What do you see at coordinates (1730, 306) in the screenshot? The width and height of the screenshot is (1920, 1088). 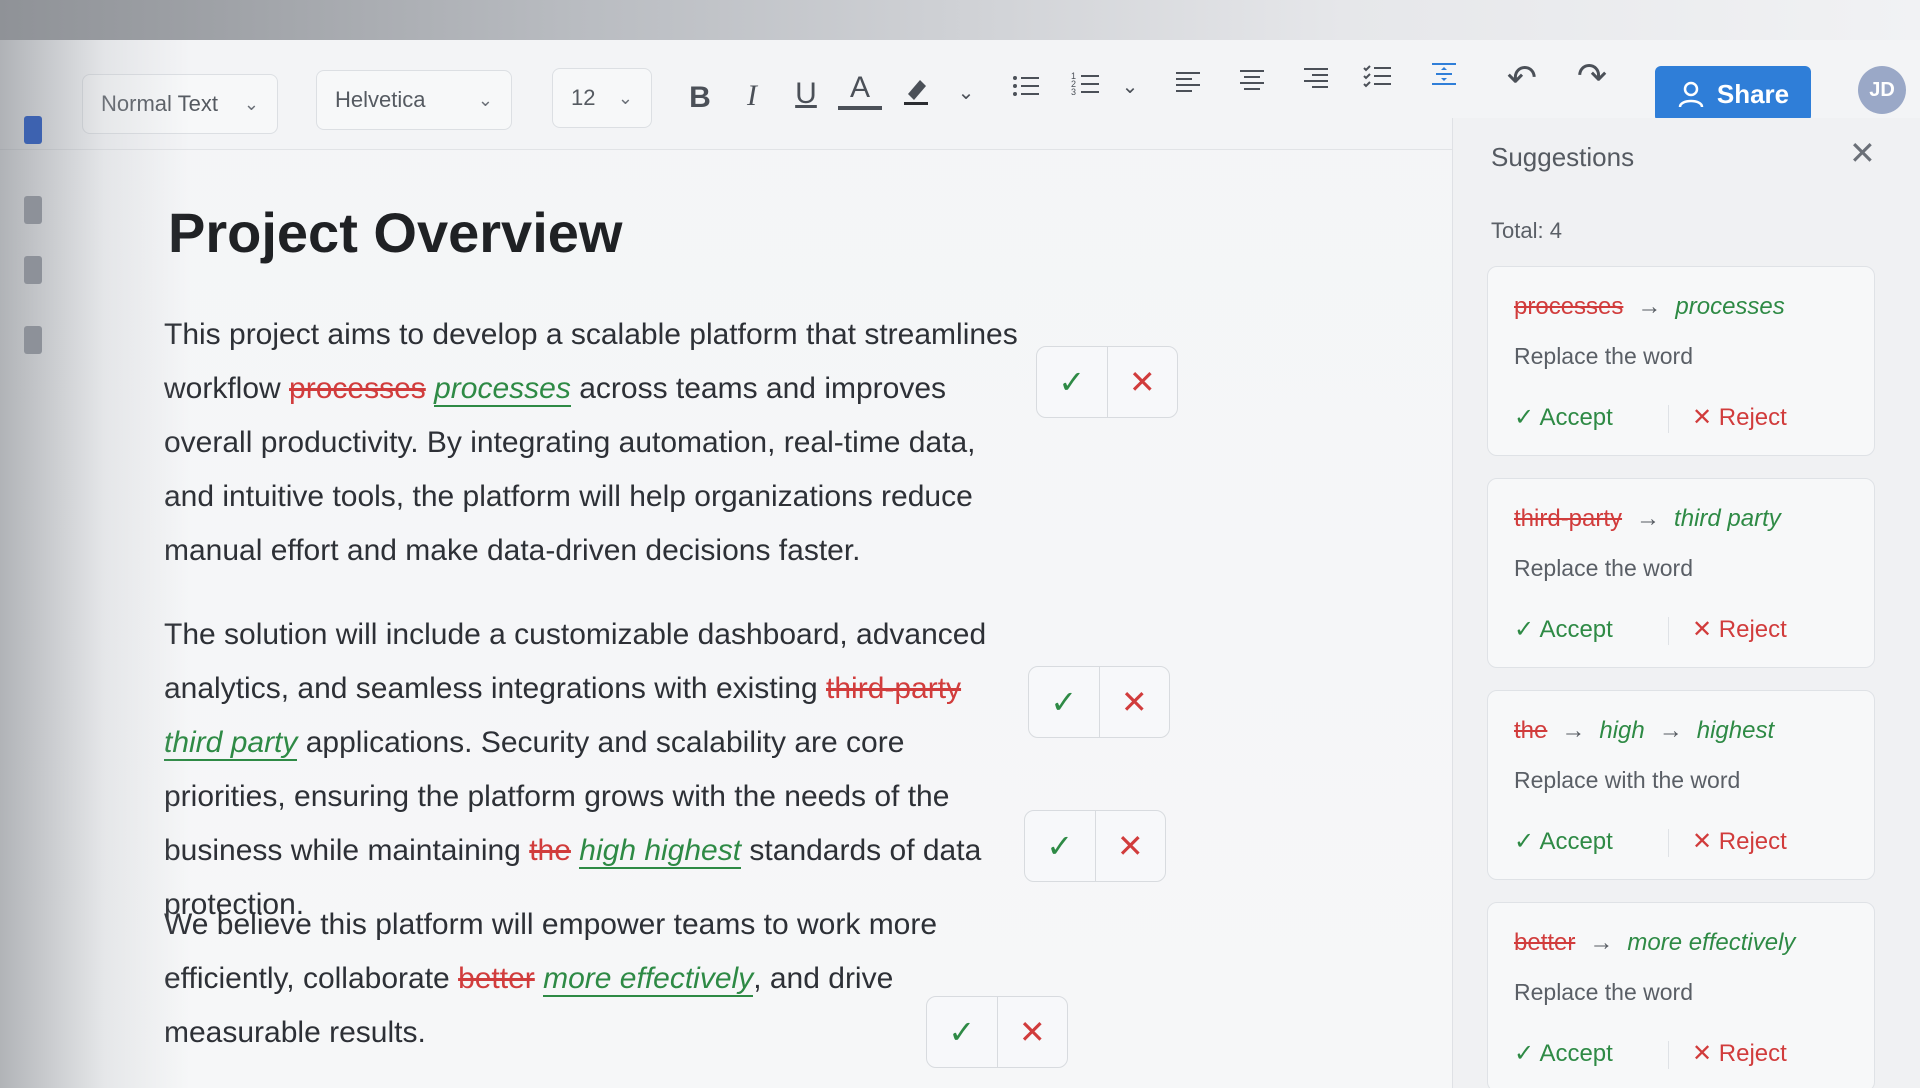 I see `new-word: processes` at bounding box center [1730, 306].